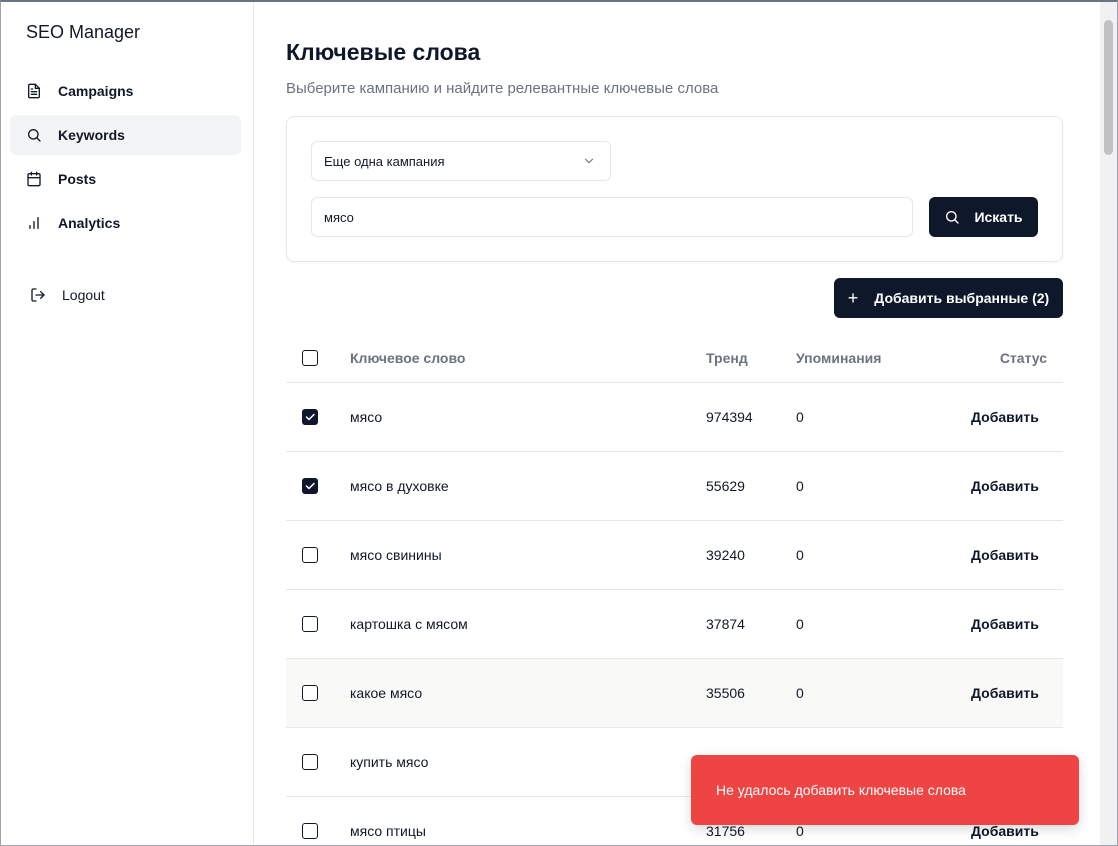 The width and height of the screenshot is (1118, 846). Describe the element at coordinates (388, 831) in the screenshot. I see `keyword-cell: мясо птицы` at that location.